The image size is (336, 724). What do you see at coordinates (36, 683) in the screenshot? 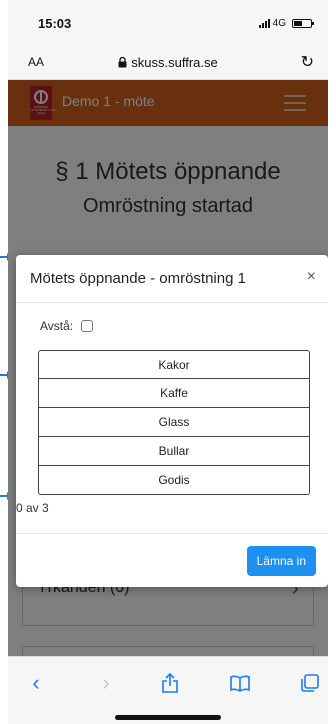
I see `chevron-left-icon: ‹` at bounding box center [36, 683].